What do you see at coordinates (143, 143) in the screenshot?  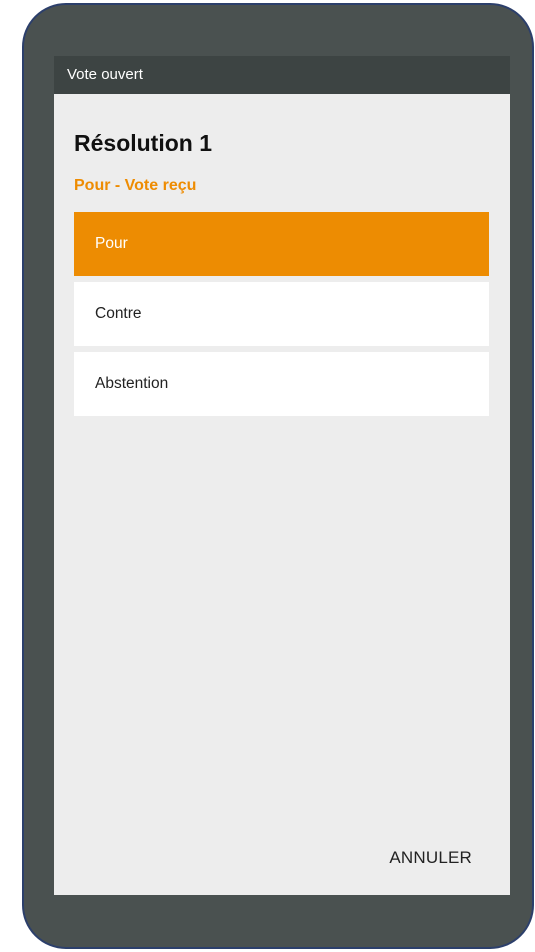 I see `resolution-title: Résolution 1` at bounding box center [143, 143].